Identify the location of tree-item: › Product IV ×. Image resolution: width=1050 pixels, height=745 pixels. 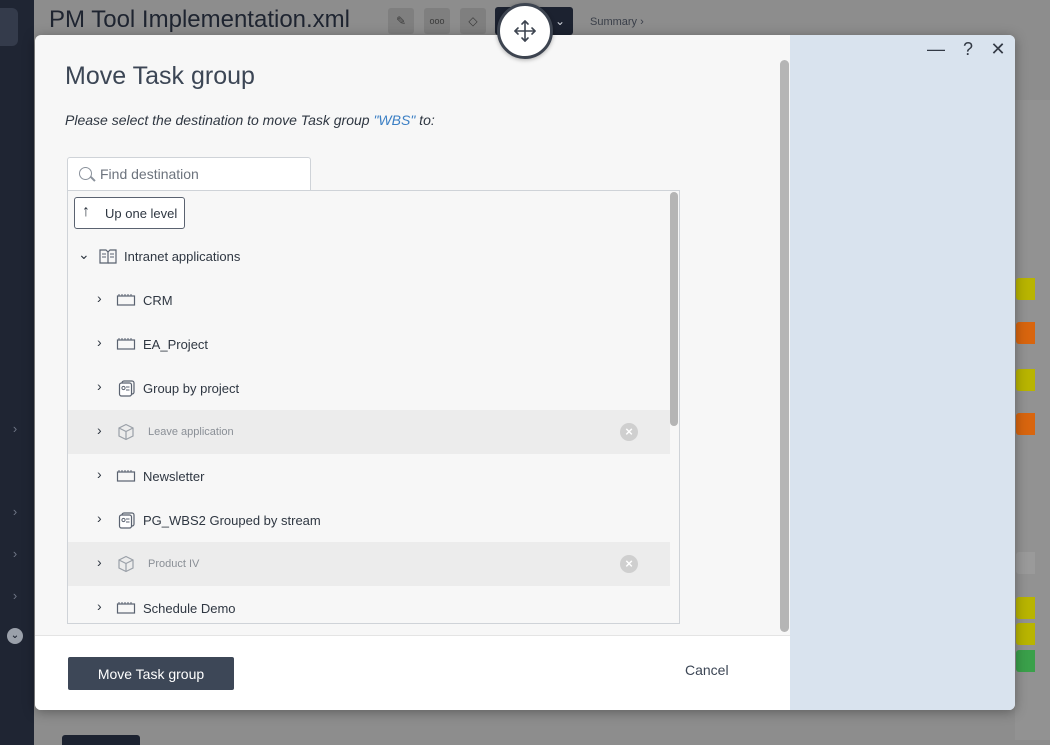
(369, 564).